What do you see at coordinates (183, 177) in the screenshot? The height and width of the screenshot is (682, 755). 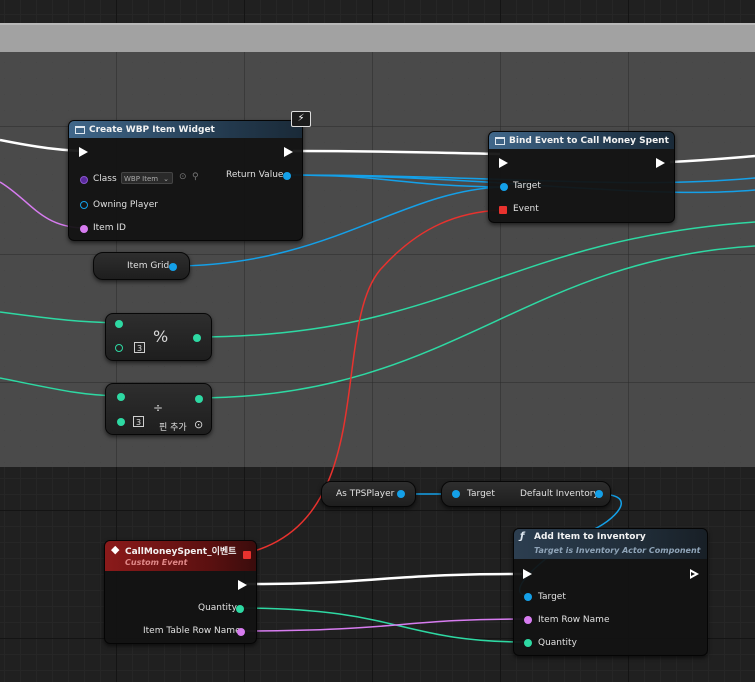 I see `browse-icon: ⊙` at bounding box center [183, 177].